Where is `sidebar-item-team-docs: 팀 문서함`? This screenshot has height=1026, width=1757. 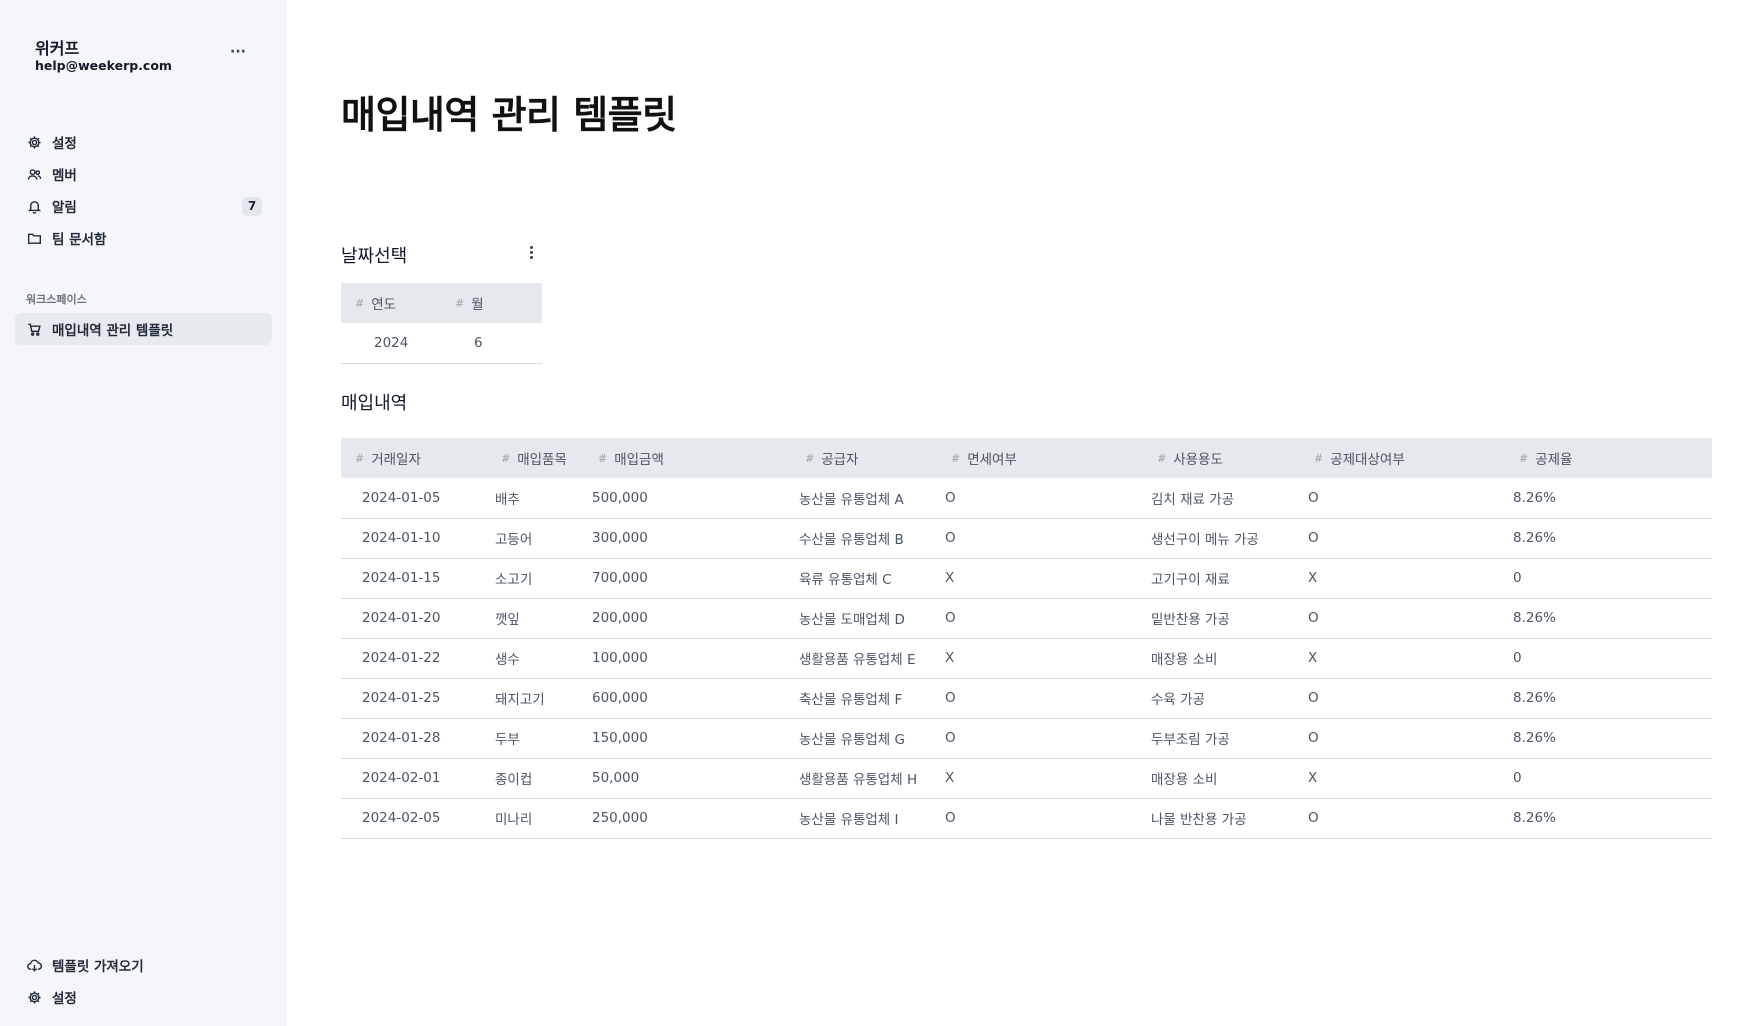 sidebar-item-team-docs: 팀 문서함 is located at coordinates (143, 238).